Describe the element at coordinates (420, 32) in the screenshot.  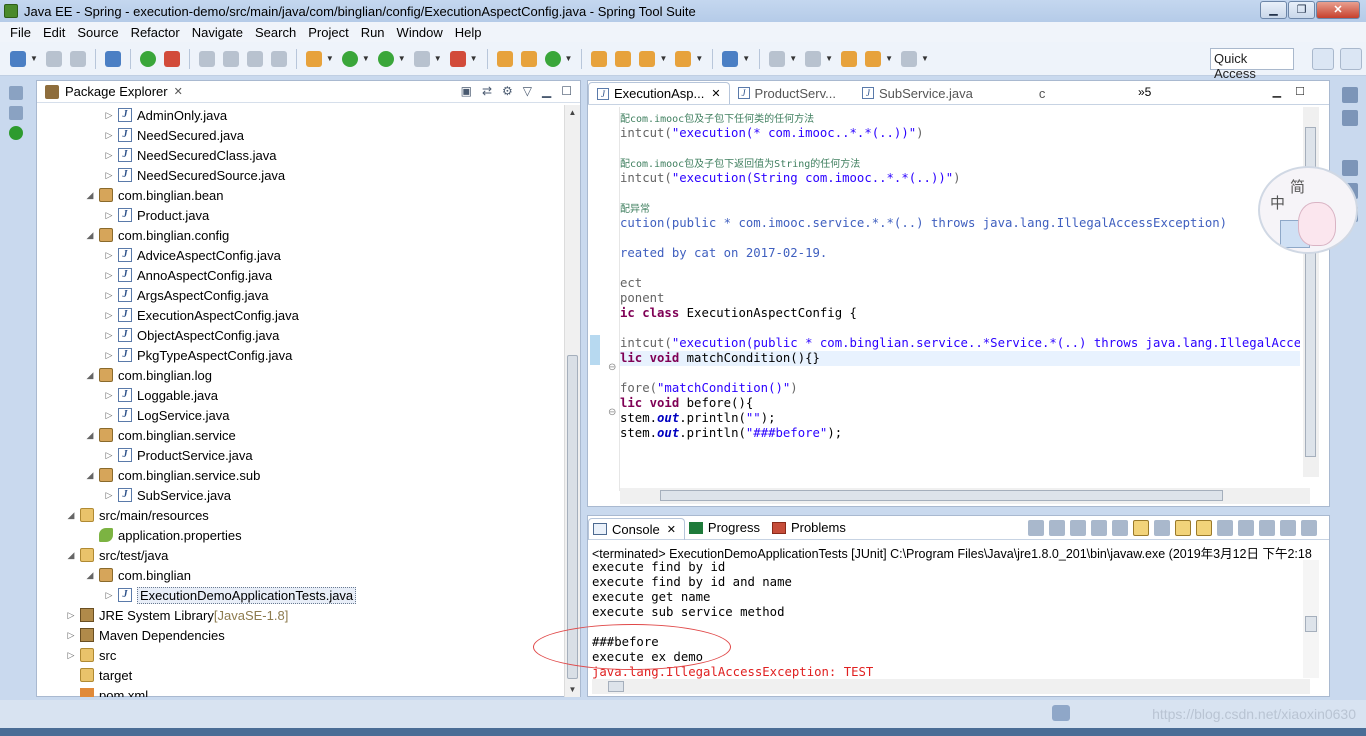
I see `menu-window: Window` at that location.